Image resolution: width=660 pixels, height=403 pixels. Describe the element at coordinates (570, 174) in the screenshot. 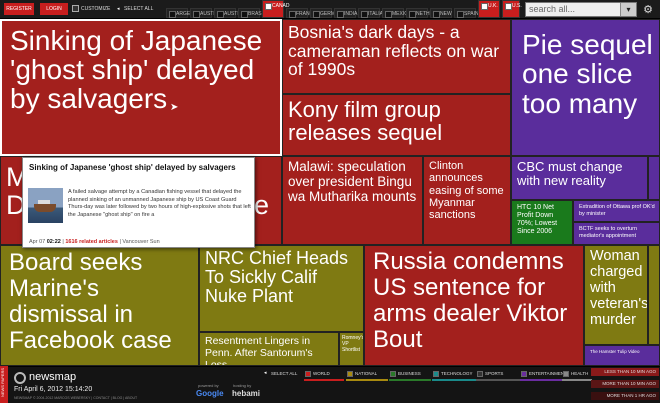

I see `tile-headline: CBC must change with new reality` at that location.